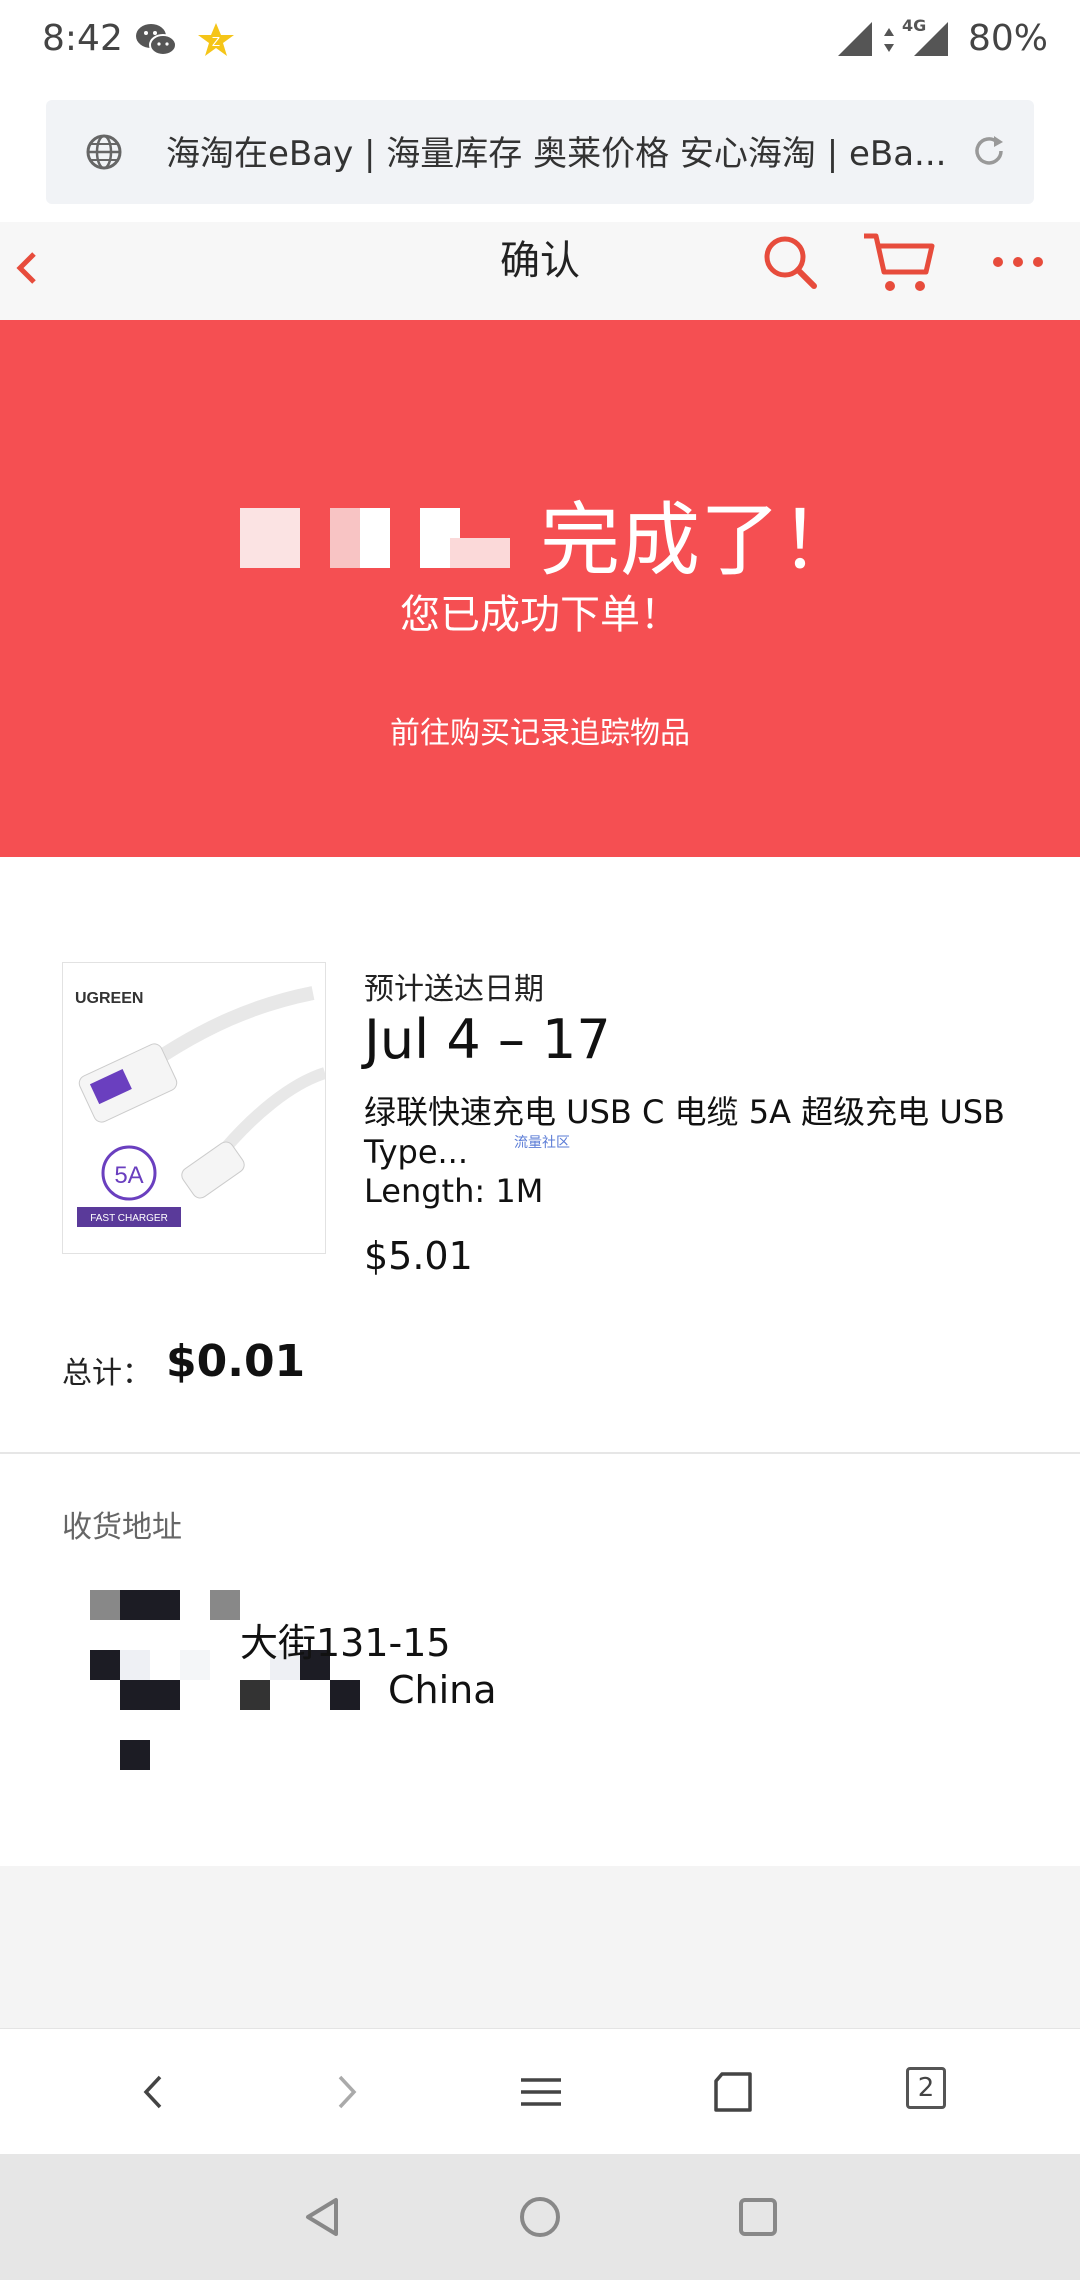  Describe the element at coordinates (1018, 262) in the screenshot. I see `more-options-icon` at that location.